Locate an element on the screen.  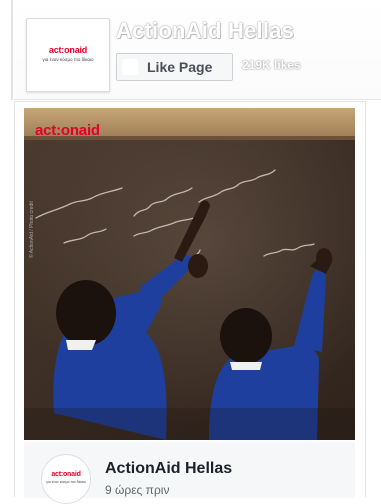
left-rule is located at coordinates (12, 50).